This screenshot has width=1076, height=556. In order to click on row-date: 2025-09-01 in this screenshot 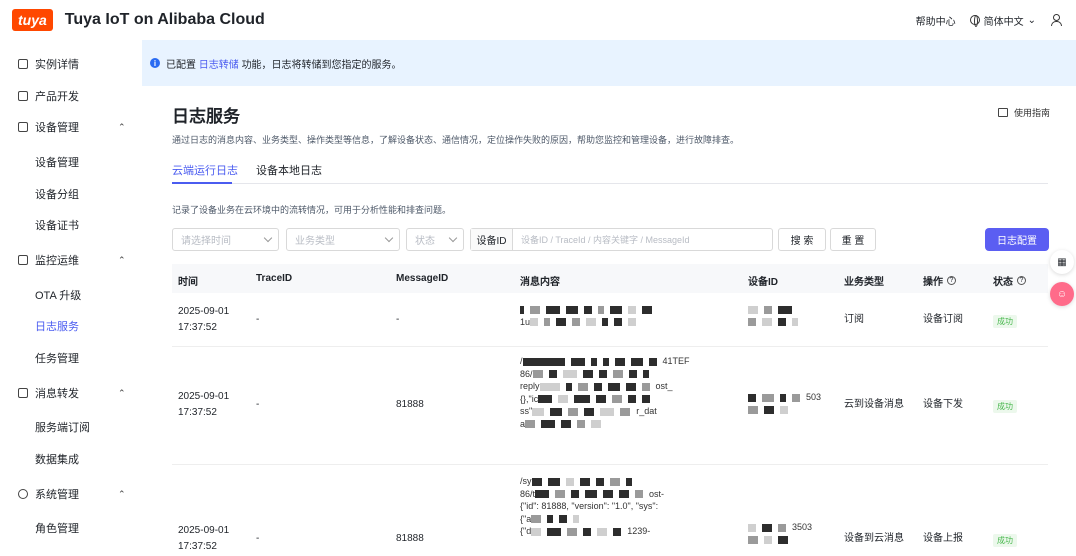, I will do `click(204, 530)`.